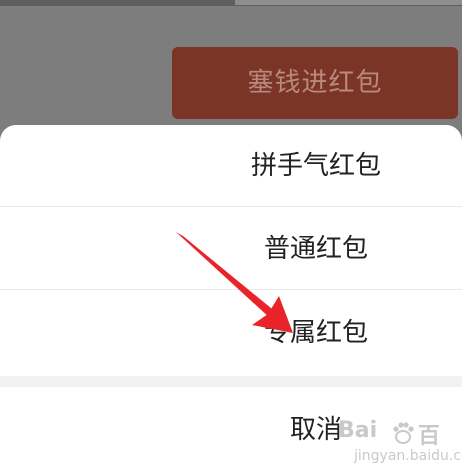 This screenshot has width=462, height=474. What do you see at coordinates (429, 436) in the screenshot?
I see `watermark-brand-right: 百` at bounding box center [429, 436].